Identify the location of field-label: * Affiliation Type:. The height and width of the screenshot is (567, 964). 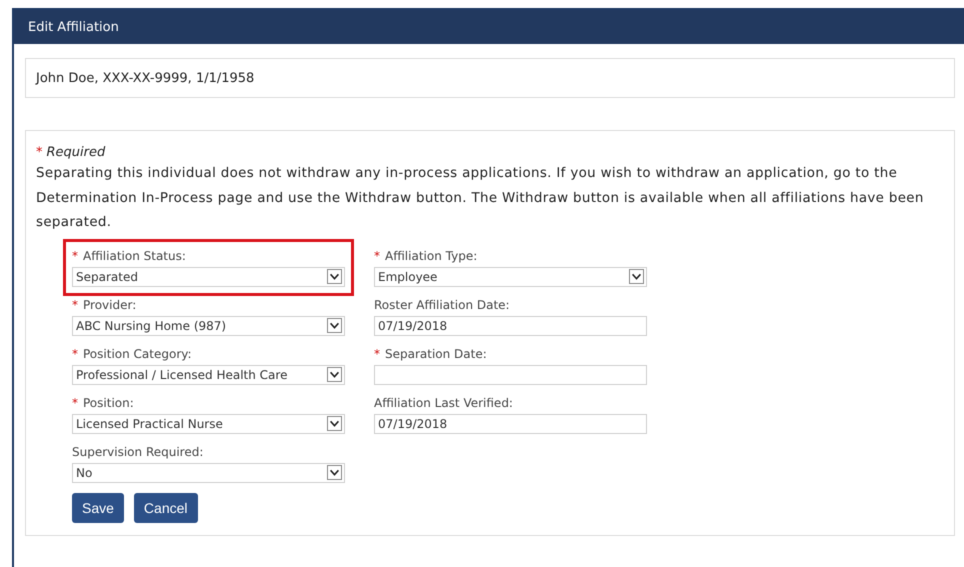
(426, 256).